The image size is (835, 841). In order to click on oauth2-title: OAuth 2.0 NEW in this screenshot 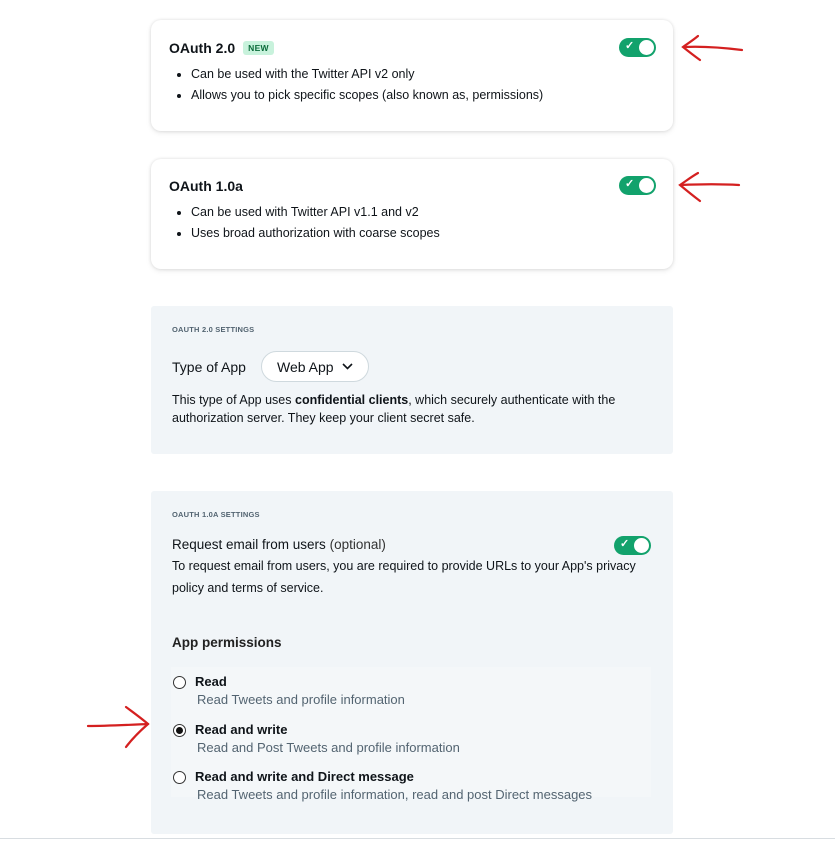, I will do `click(221, 48)`.